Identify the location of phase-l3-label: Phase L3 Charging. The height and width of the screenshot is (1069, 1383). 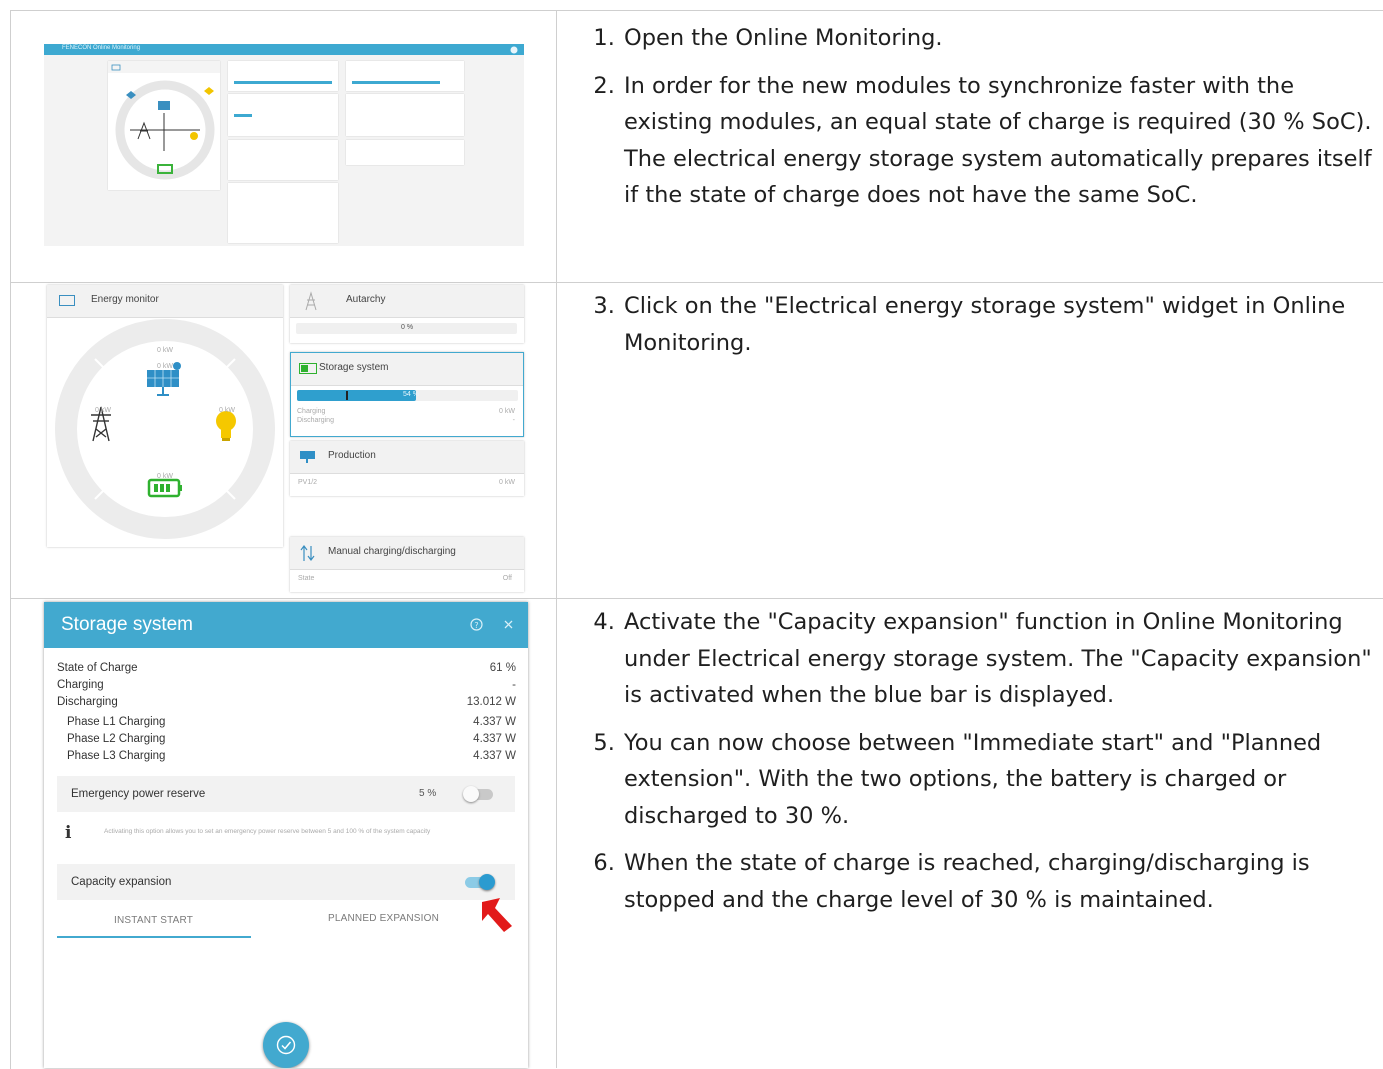
(116, 756).